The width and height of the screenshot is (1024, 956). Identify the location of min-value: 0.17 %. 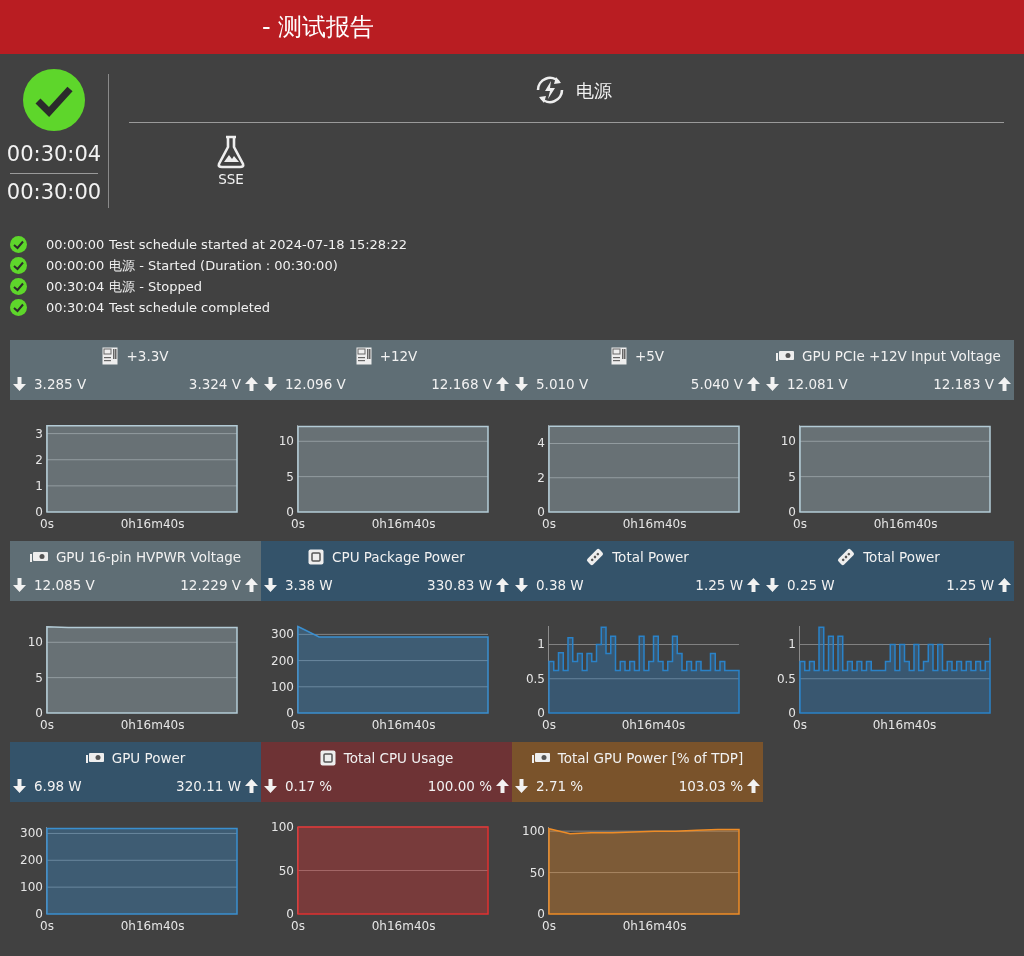
(309, 786).